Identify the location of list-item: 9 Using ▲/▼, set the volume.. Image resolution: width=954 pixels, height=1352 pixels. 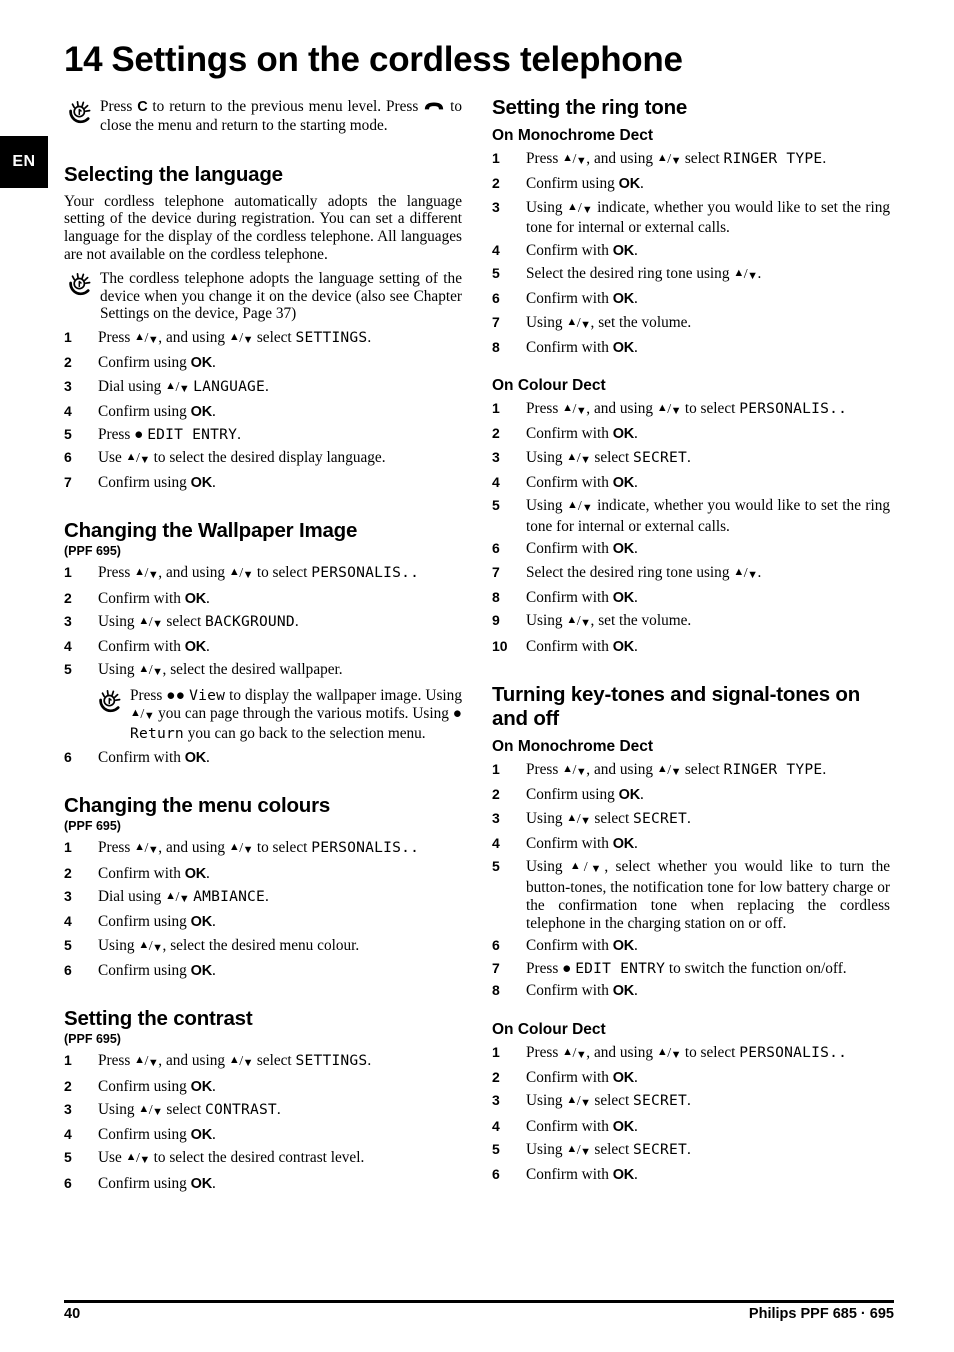
(691, 622).